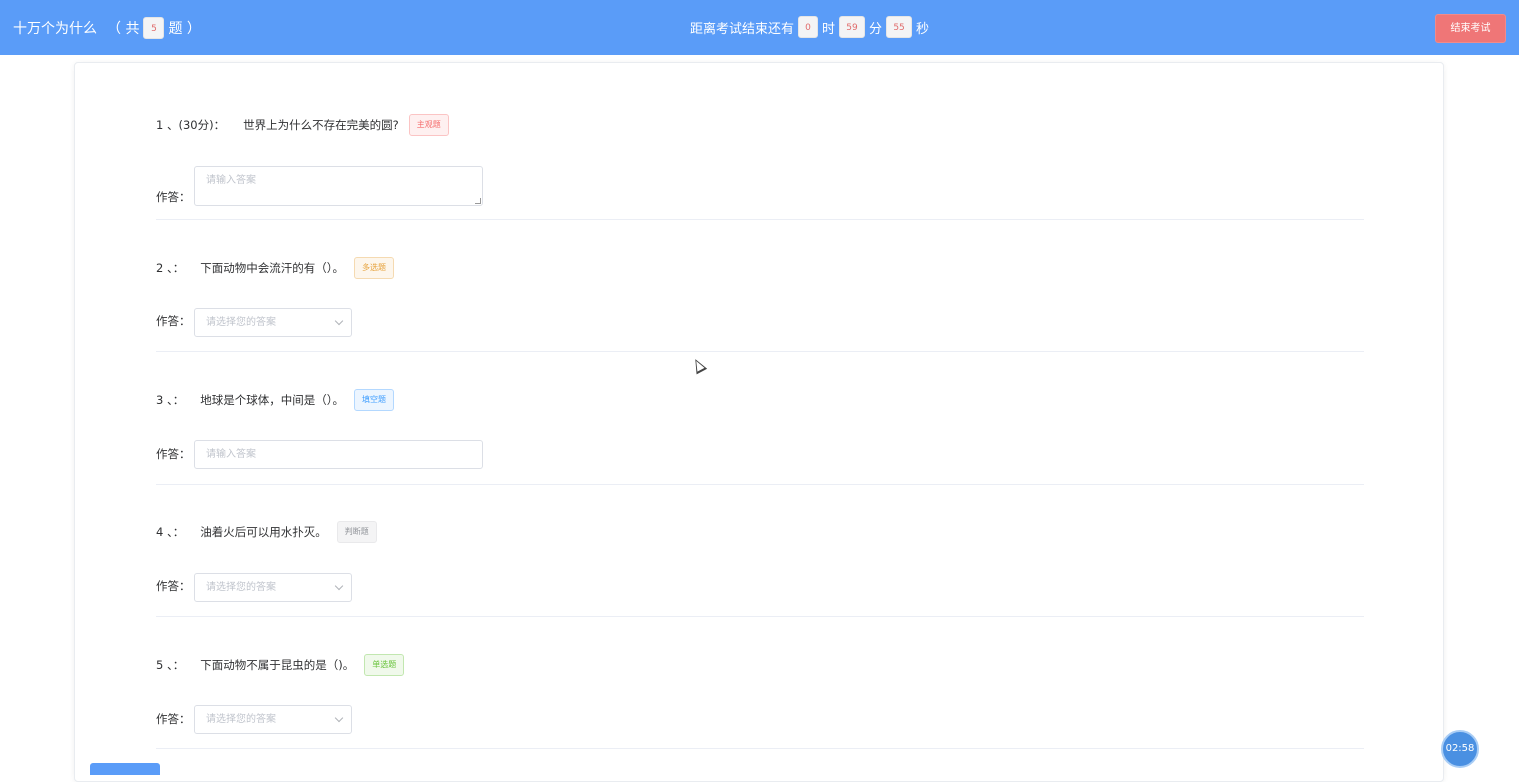  Describe the element at coordinates (241, 322) in the screenshot. I see `question-2-placeholder: 请选择您的答案` at that location.